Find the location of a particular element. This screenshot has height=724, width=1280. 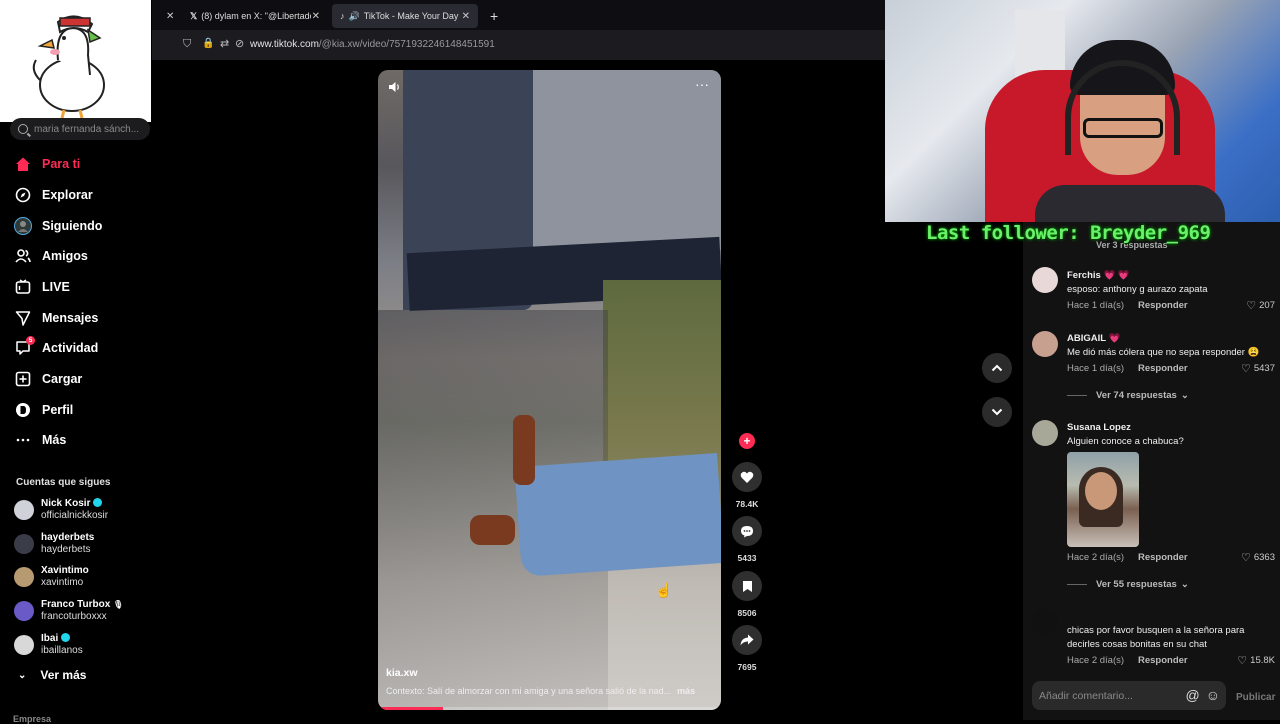

comment-author: Ferchis 💗 💗 is located at coordinates (1098, 275).